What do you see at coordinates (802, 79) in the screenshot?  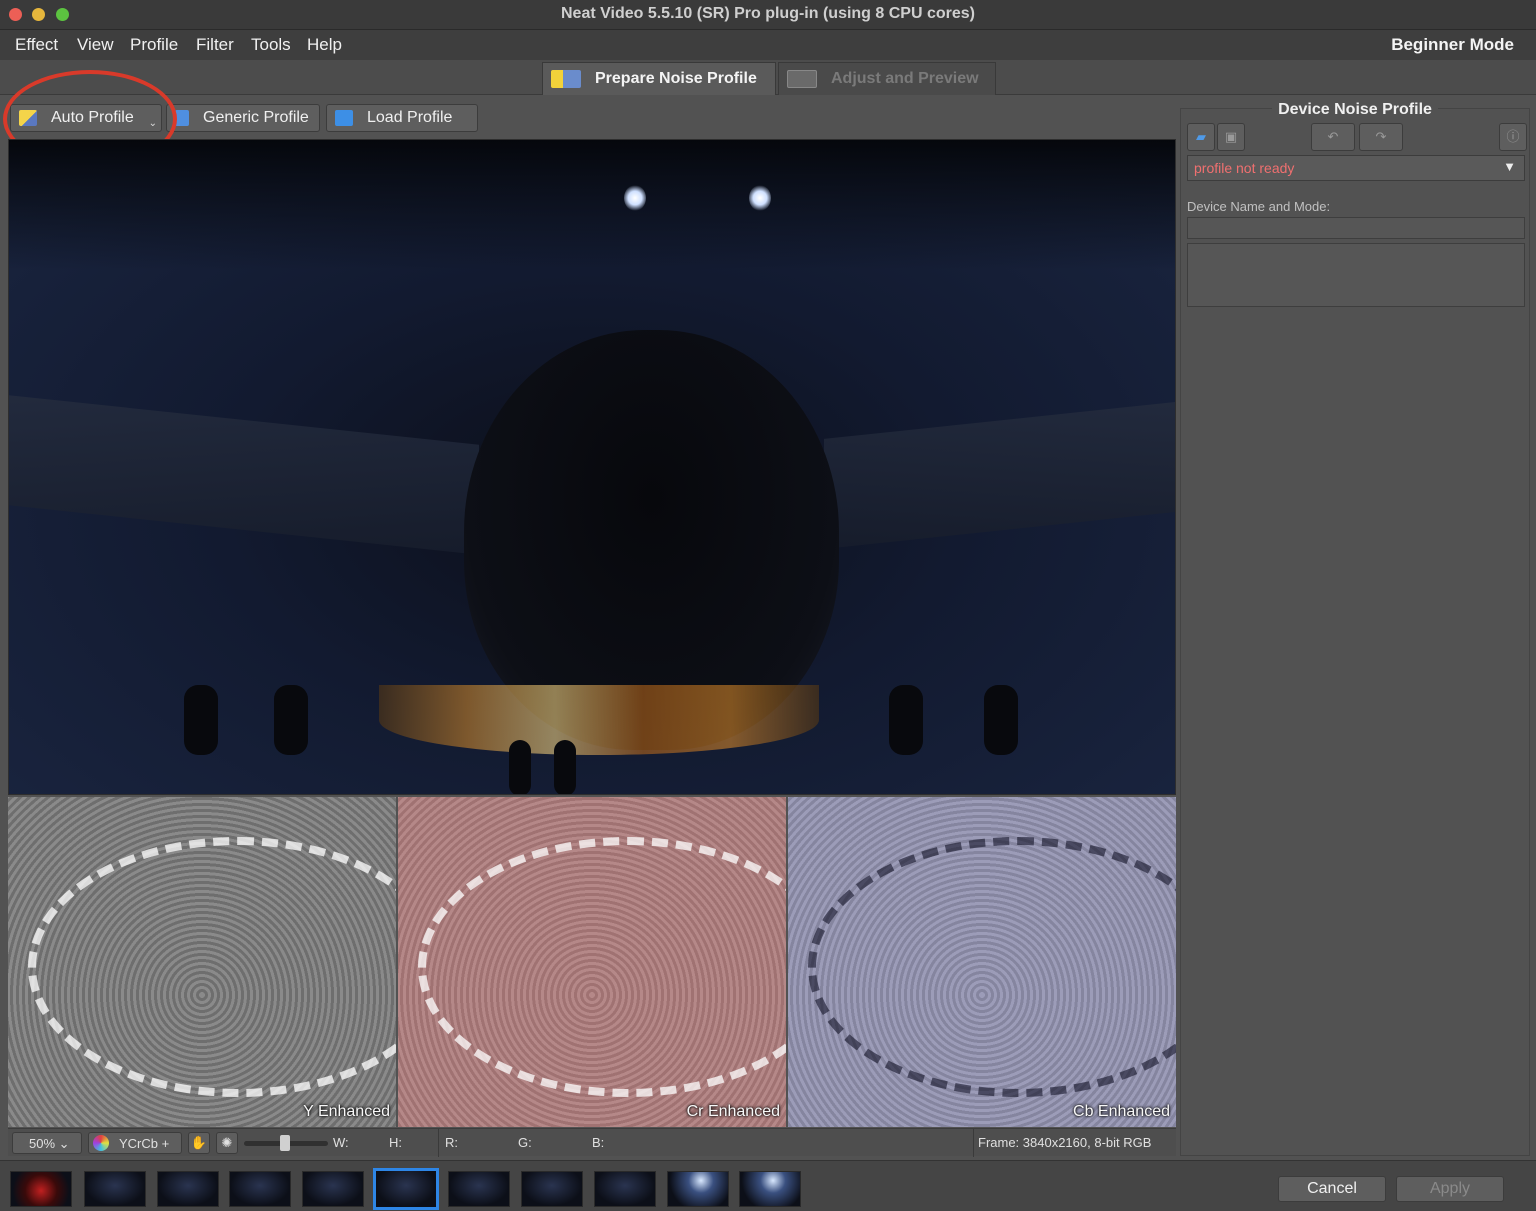 I see `sliders-icon` at bounding box center [802, 79].